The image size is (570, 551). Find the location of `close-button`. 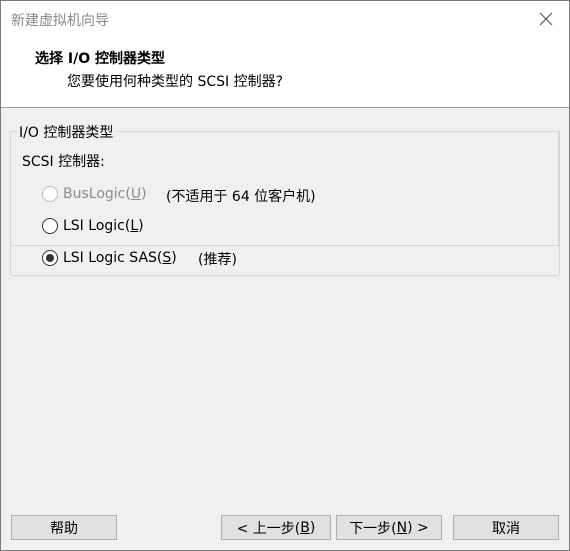

close-button is located at coordinates (546, 19).